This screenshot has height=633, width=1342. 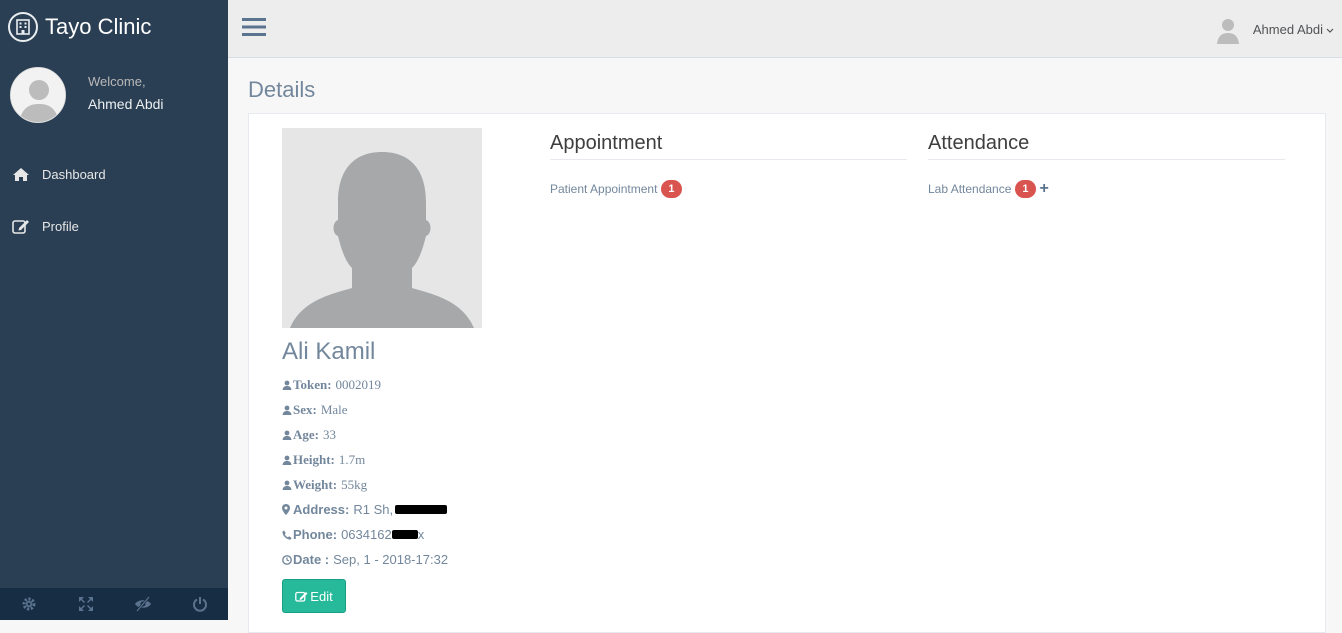 What do you see at coordinates (74, 174) in the screenshot?
I see `sidebar-item-label: Dashboard` at bounding box center [74, 174].